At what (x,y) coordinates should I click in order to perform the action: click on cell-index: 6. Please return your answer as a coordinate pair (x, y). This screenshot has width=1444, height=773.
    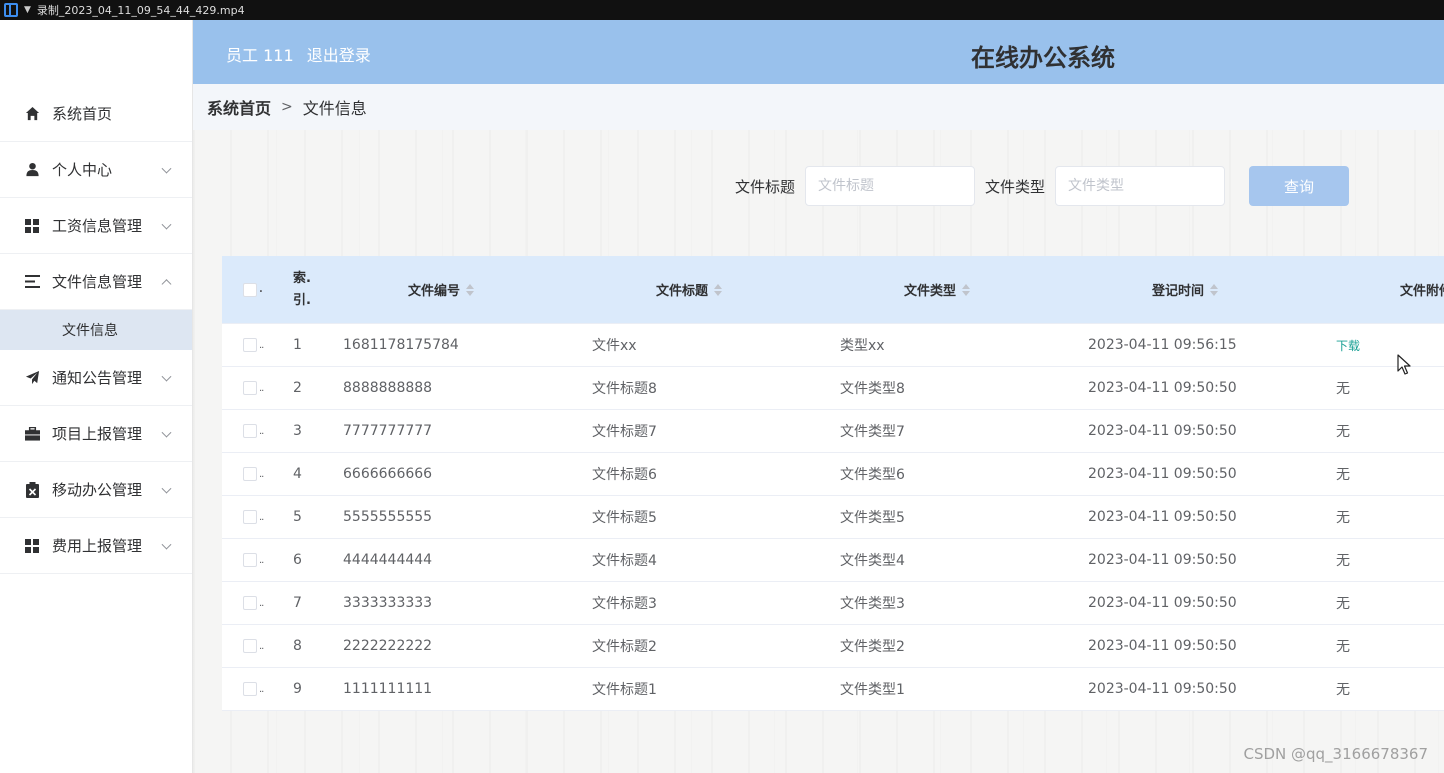
    Looking at the image, I should click on (297, 560).